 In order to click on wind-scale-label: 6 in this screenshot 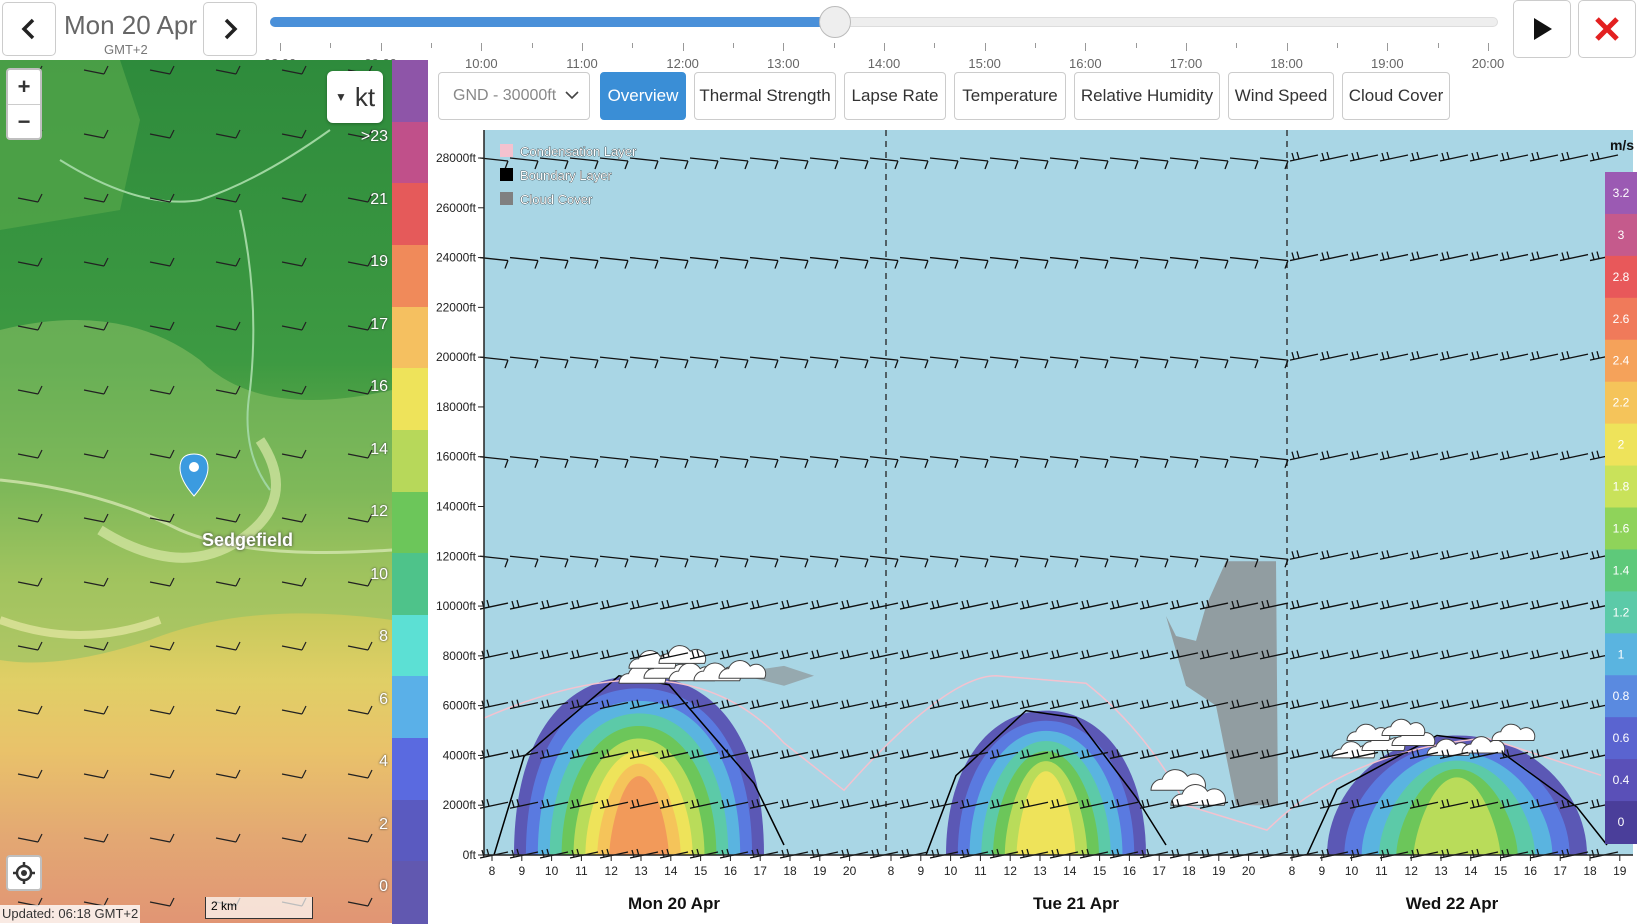, I will do `click(383, 699)`.